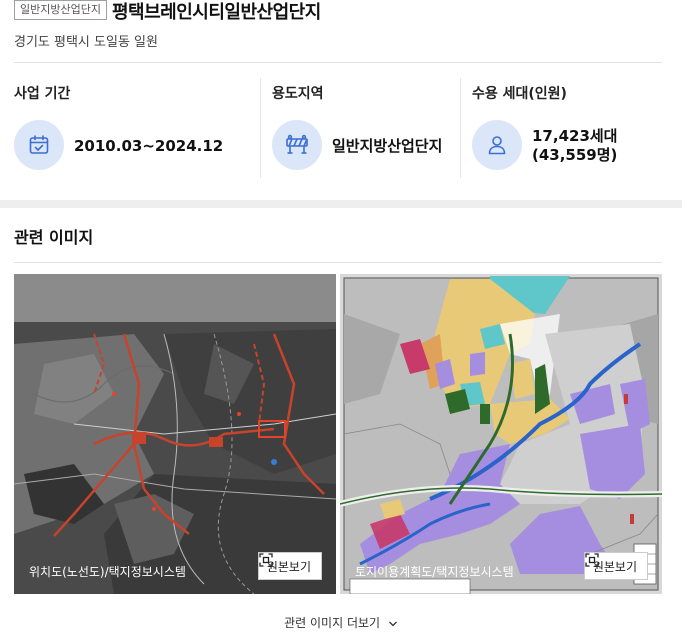 The height and width of the screenshot is (636, 682). I want to click on stat-value: 일반지방산업단지, so click(387, 146).